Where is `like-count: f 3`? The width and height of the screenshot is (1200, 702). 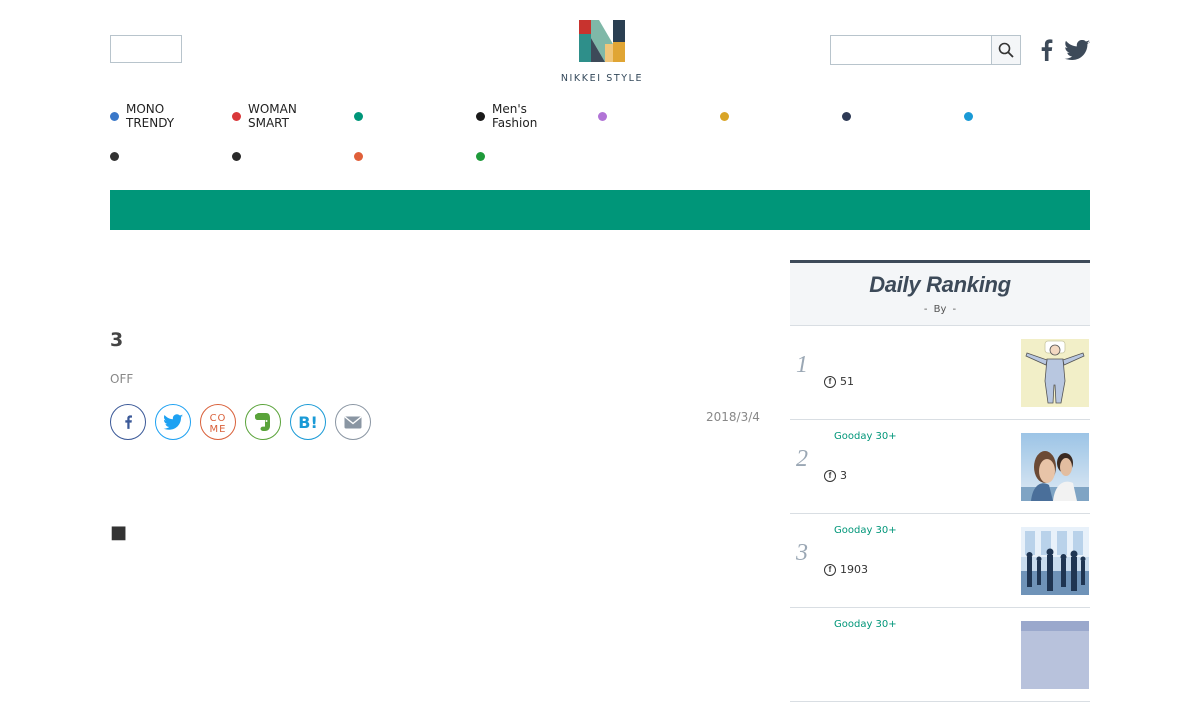
like-count: f 3 is located at coordinates (835, 475).